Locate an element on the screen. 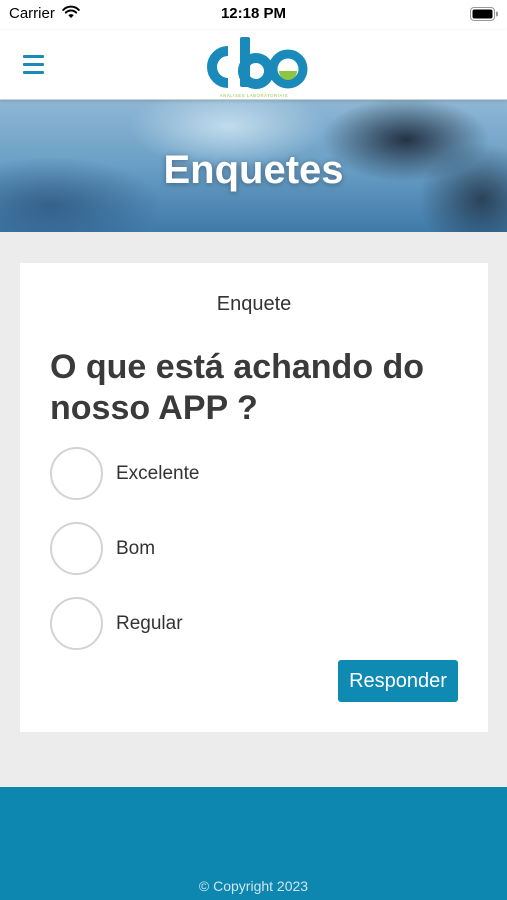  cbo-logo: ANÁLISES LABORATORIAIS is located at coordinates (254, 67).